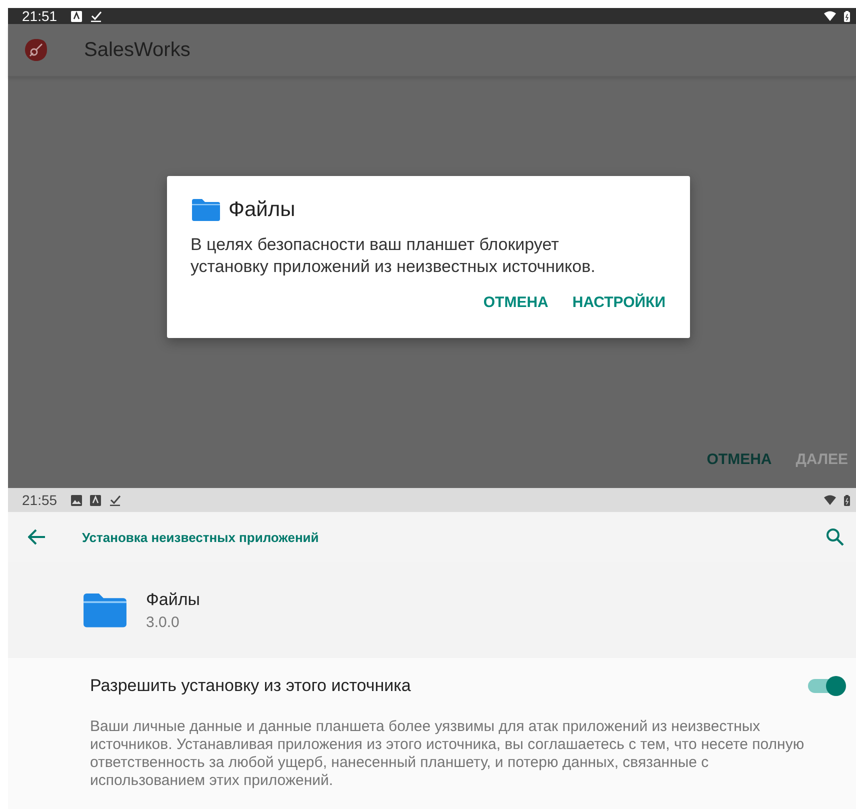 This screenshot has height=809, width=856. What do you see at coordinates (163, 622) in the screenshot?
I see `app-version: 3.0.0` at bounding box center [163, 622].